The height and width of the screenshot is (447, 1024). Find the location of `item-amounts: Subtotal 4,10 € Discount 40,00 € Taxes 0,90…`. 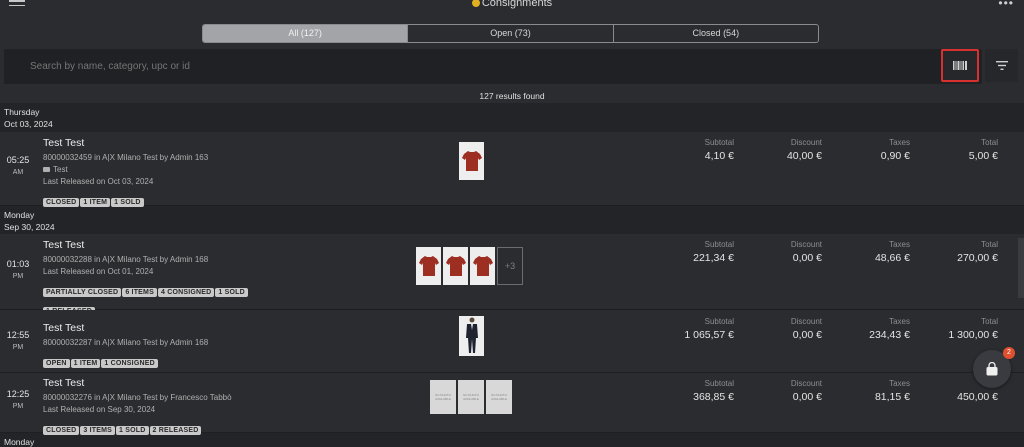

item-amounts: Subtotal 4,10 € Discount 40,00 € Taxes 0,90… is located at coordinates (822, 150).